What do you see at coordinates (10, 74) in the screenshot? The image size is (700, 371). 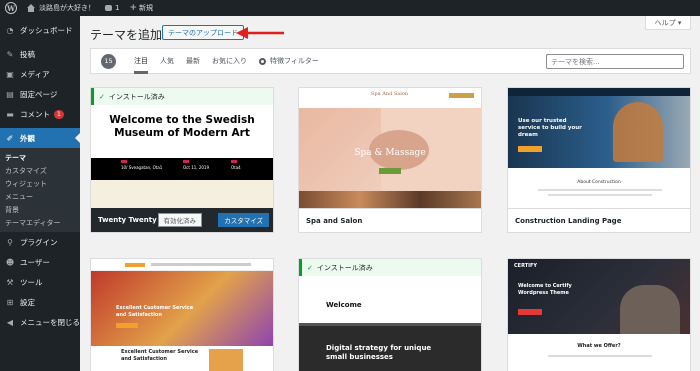 I see `media-icon: ▣` at bounding box center [10, 74].